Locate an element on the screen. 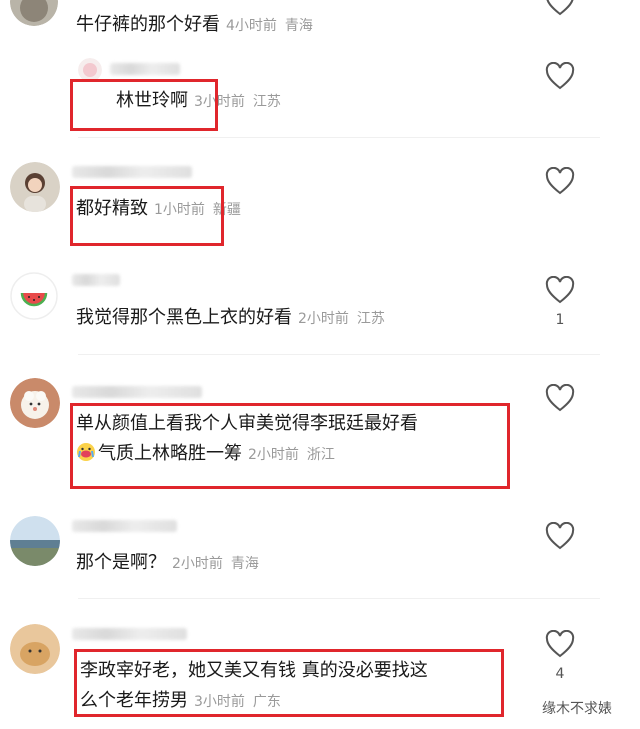 This screenshot has width=640, height=729. comment-6-line-2: 么个老年捞男 3小时前 广东 is located at coordinates (180, 701).